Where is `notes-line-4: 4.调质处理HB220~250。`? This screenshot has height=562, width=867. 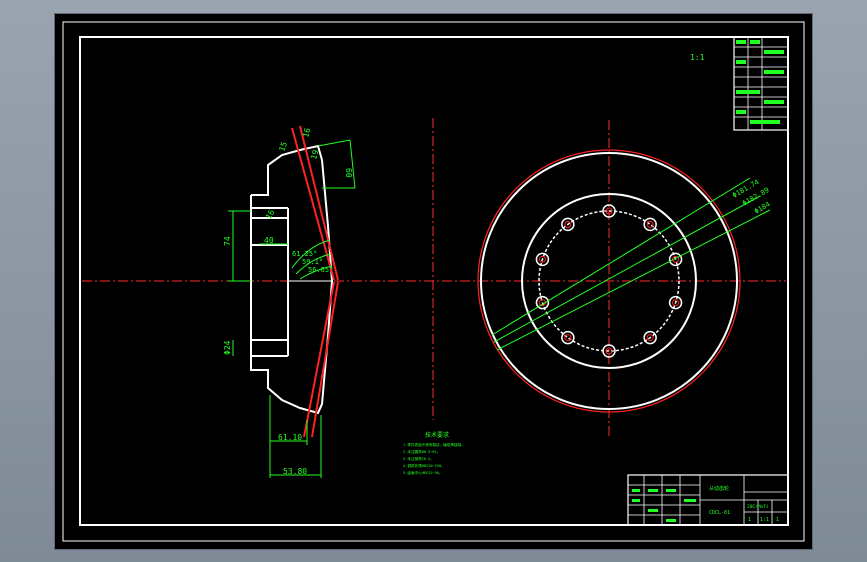 notes-line-4: 4.调质处理HB220~250。 is located at coordinates (424, 465).